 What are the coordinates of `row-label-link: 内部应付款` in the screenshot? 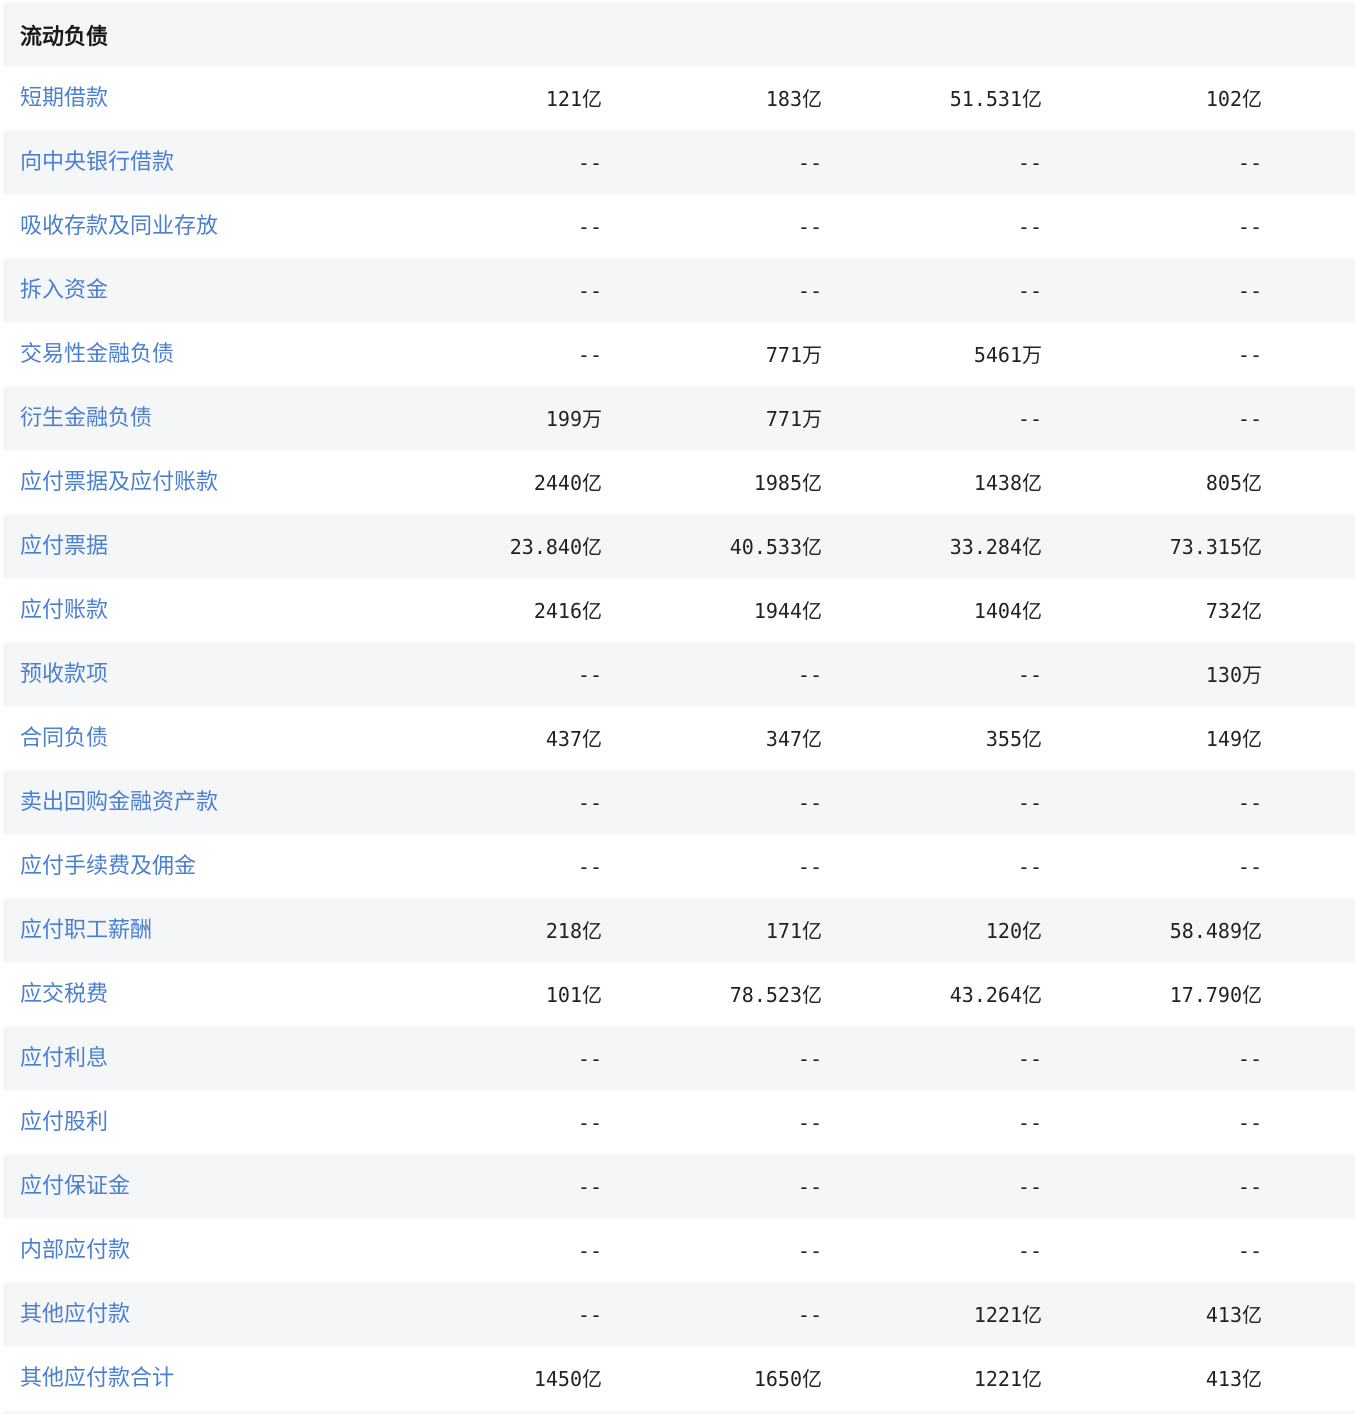 It's located at (75, 1251).